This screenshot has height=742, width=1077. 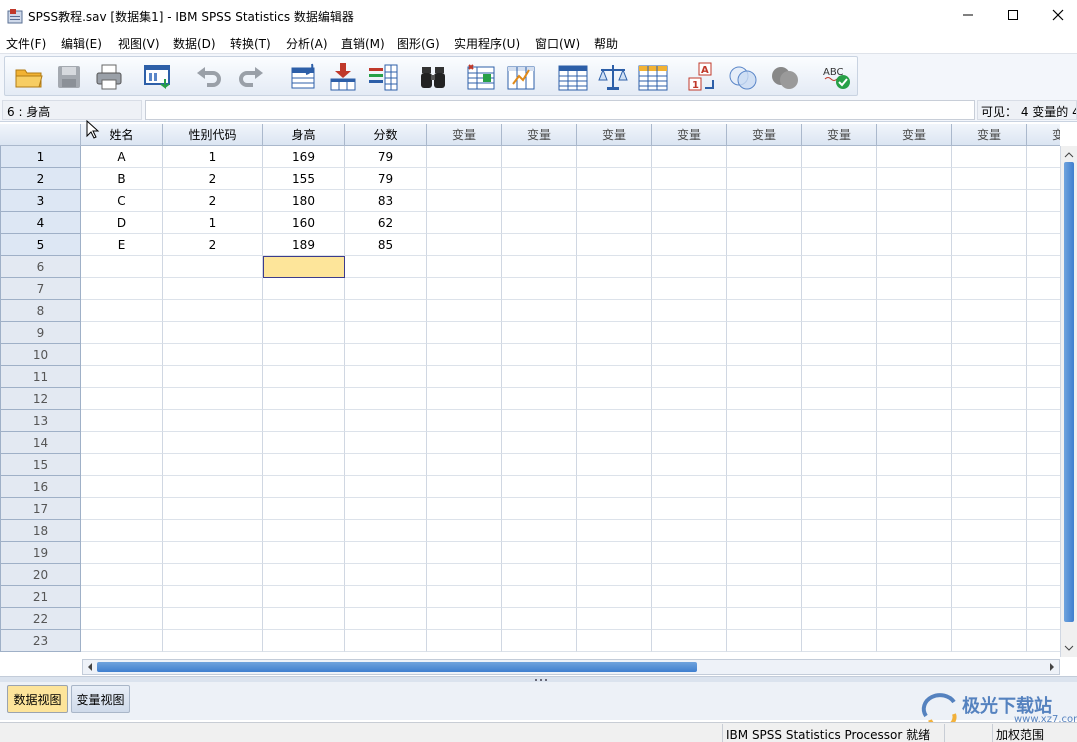 What do you see at coordinates (122, 201) in the screenshot?
I see `data-cell: C` at bounding box center [122, 201].